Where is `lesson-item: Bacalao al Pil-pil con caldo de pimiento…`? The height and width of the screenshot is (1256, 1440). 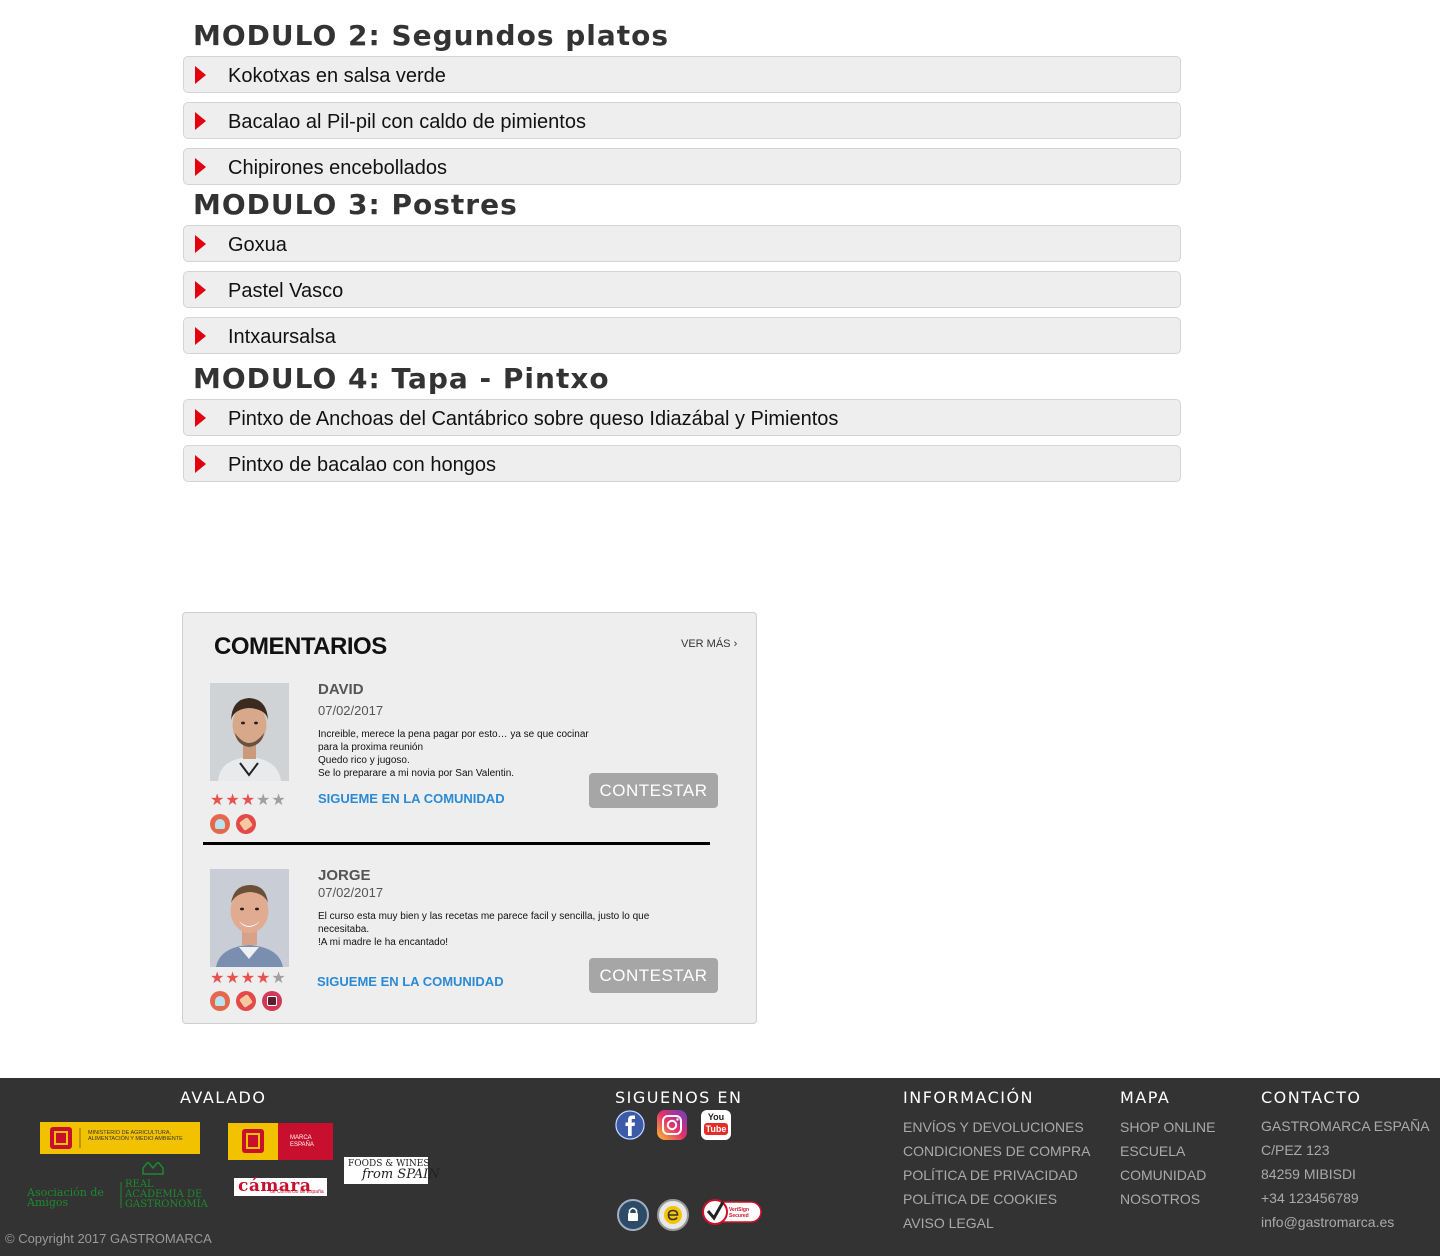
lesson-item: Bacalao al Pil-pil con caldo de pimiento… is located at coordinates (682, 120).